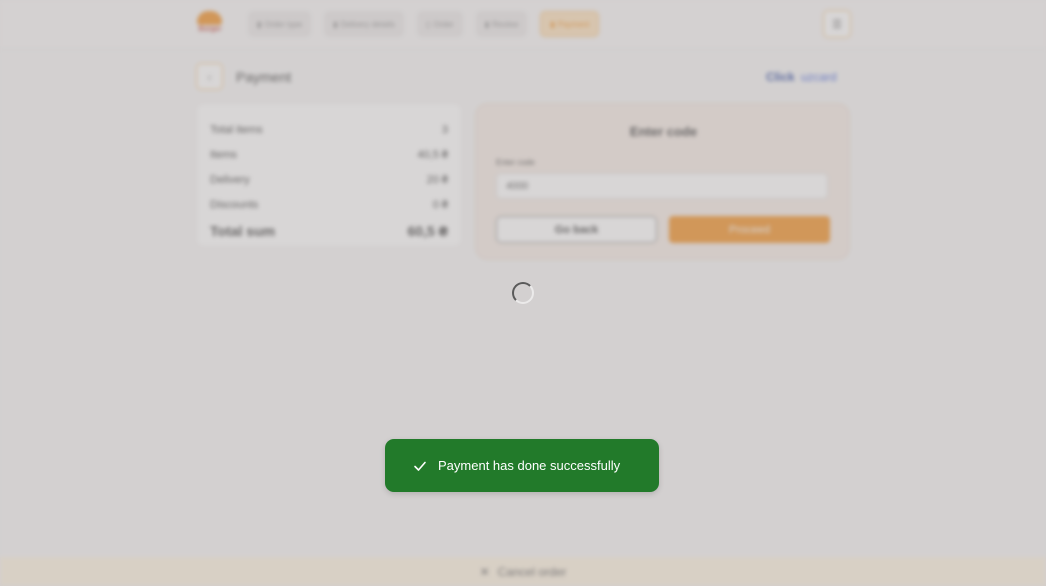 This screenshot has height=586, width=1046. Describe the element at coordinates (523, 293) in the screenshot. I see `loading-spinner-icon` at that location.